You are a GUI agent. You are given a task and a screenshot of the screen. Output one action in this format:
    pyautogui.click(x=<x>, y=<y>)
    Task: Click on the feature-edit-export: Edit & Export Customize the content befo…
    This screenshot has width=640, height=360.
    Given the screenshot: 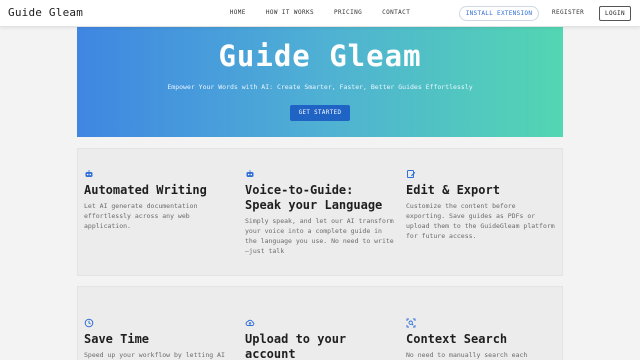 What is the action you would take?
    pyautogui.click(x=481, y=205)
    